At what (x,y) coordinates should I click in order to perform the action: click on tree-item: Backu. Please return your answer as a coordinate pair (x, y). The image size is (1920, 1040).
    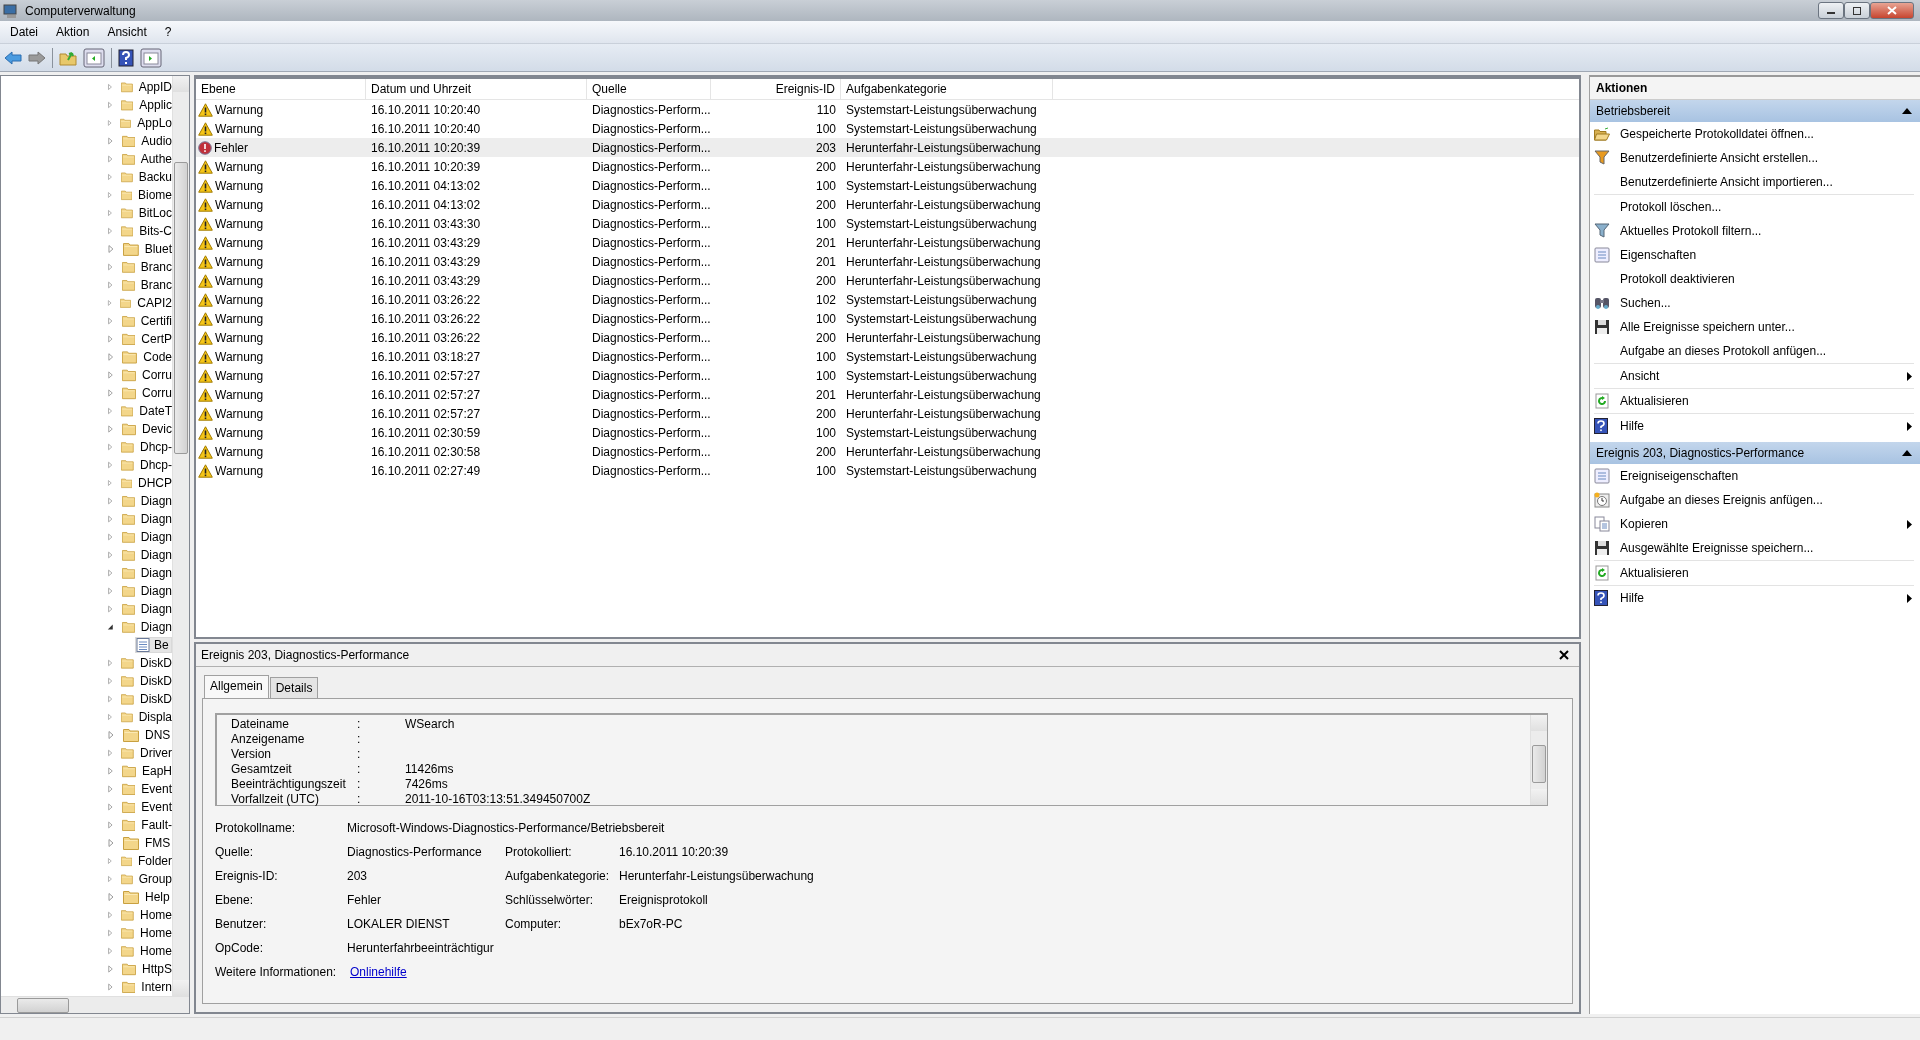
    Looking at the image, I should click on (155, 177).